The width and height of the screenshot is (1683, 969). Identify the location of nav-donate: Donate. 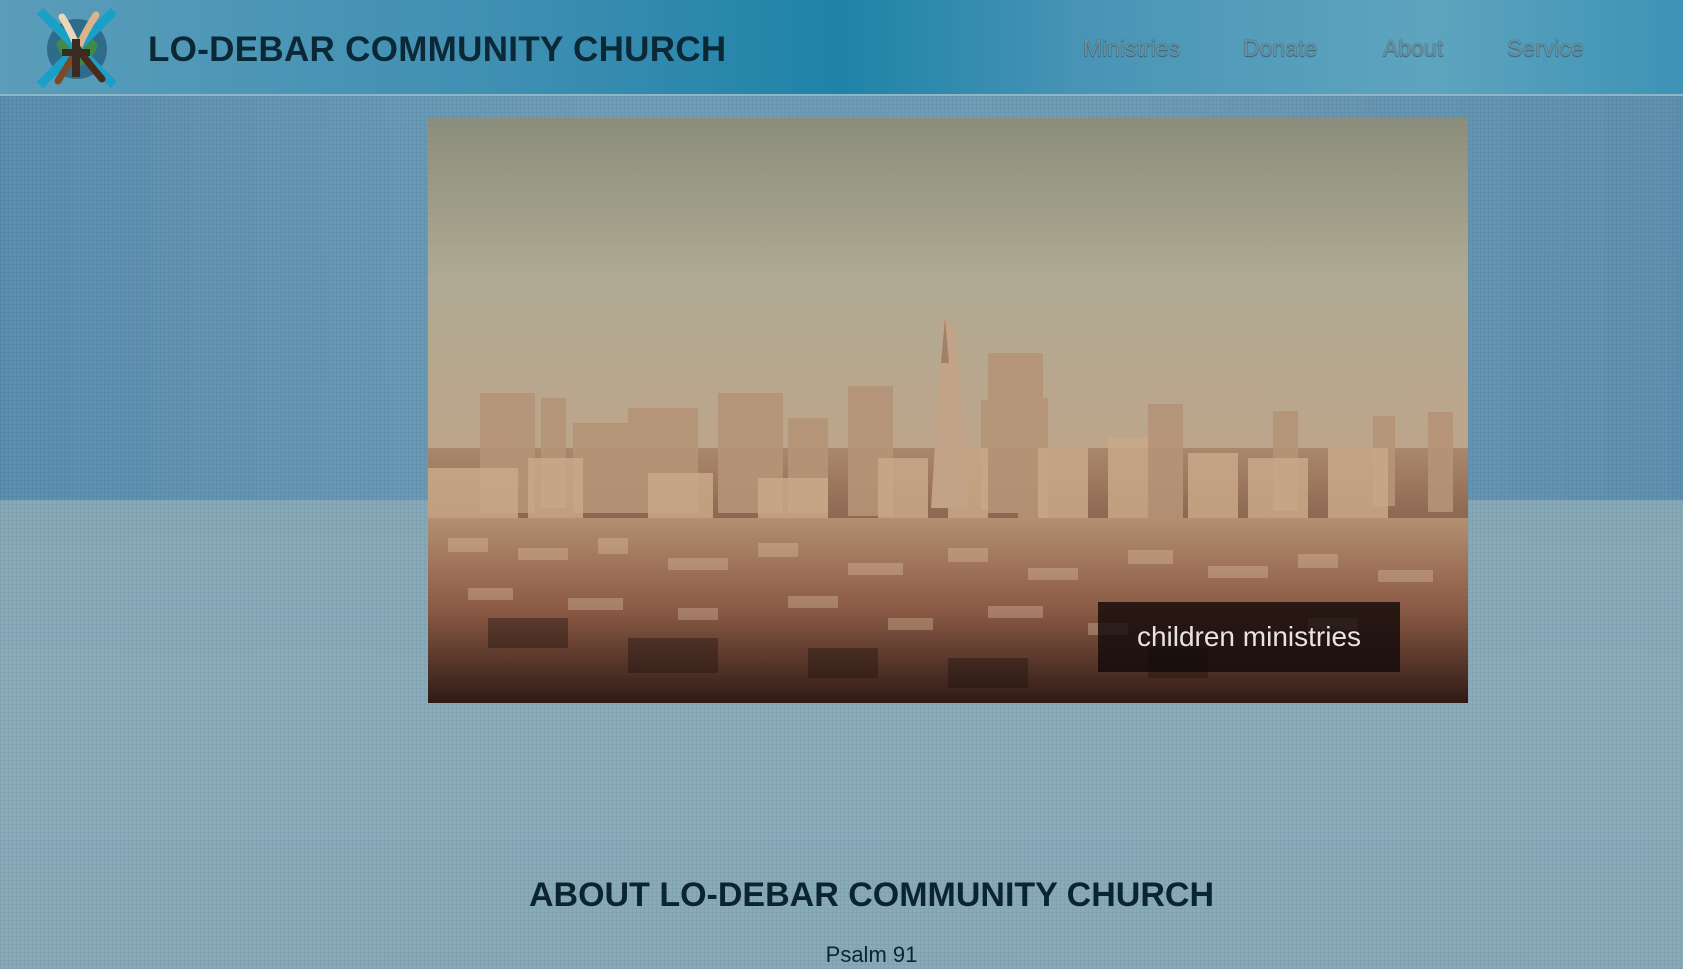
(1280, 48).